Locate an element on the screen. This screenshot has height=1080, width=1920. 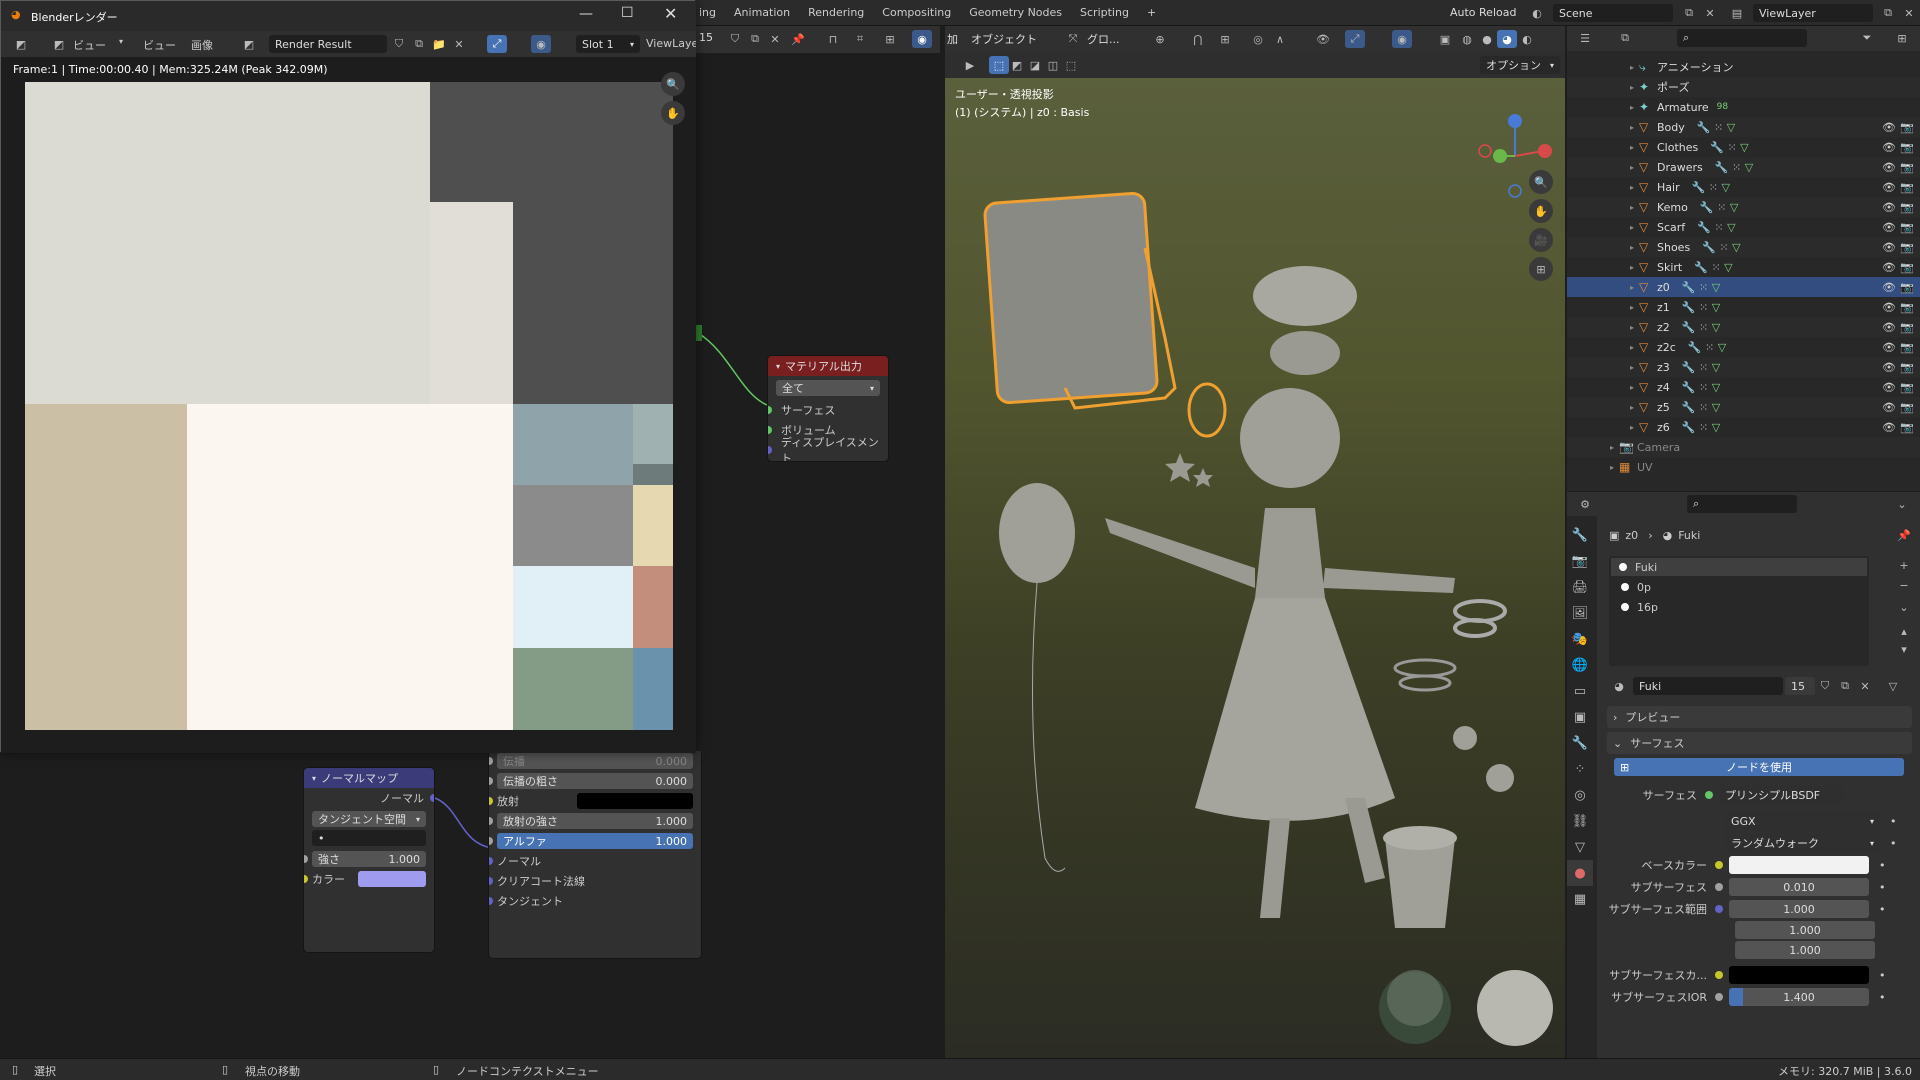
clearcoat-normal-socket is located at coordinates (491, 881).